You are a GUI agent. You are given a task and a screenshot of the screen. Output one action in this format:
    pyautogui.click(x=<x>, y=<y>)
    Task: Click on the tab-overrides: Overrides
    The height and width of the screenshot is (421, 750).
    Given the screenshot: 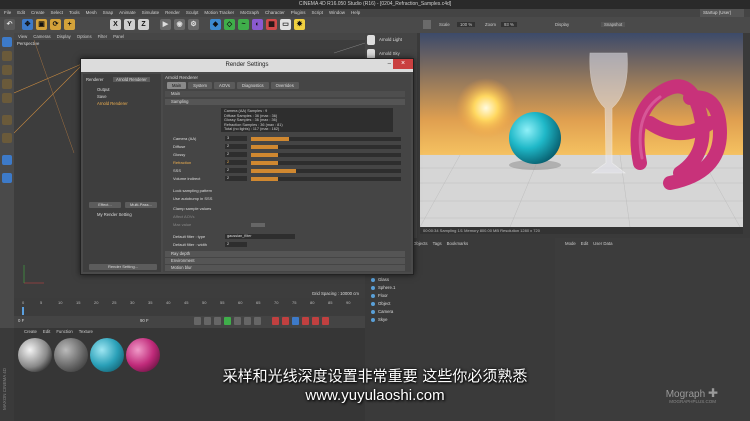 What is the action you would take?
    pyautogui.click(x=284, y=85)
    